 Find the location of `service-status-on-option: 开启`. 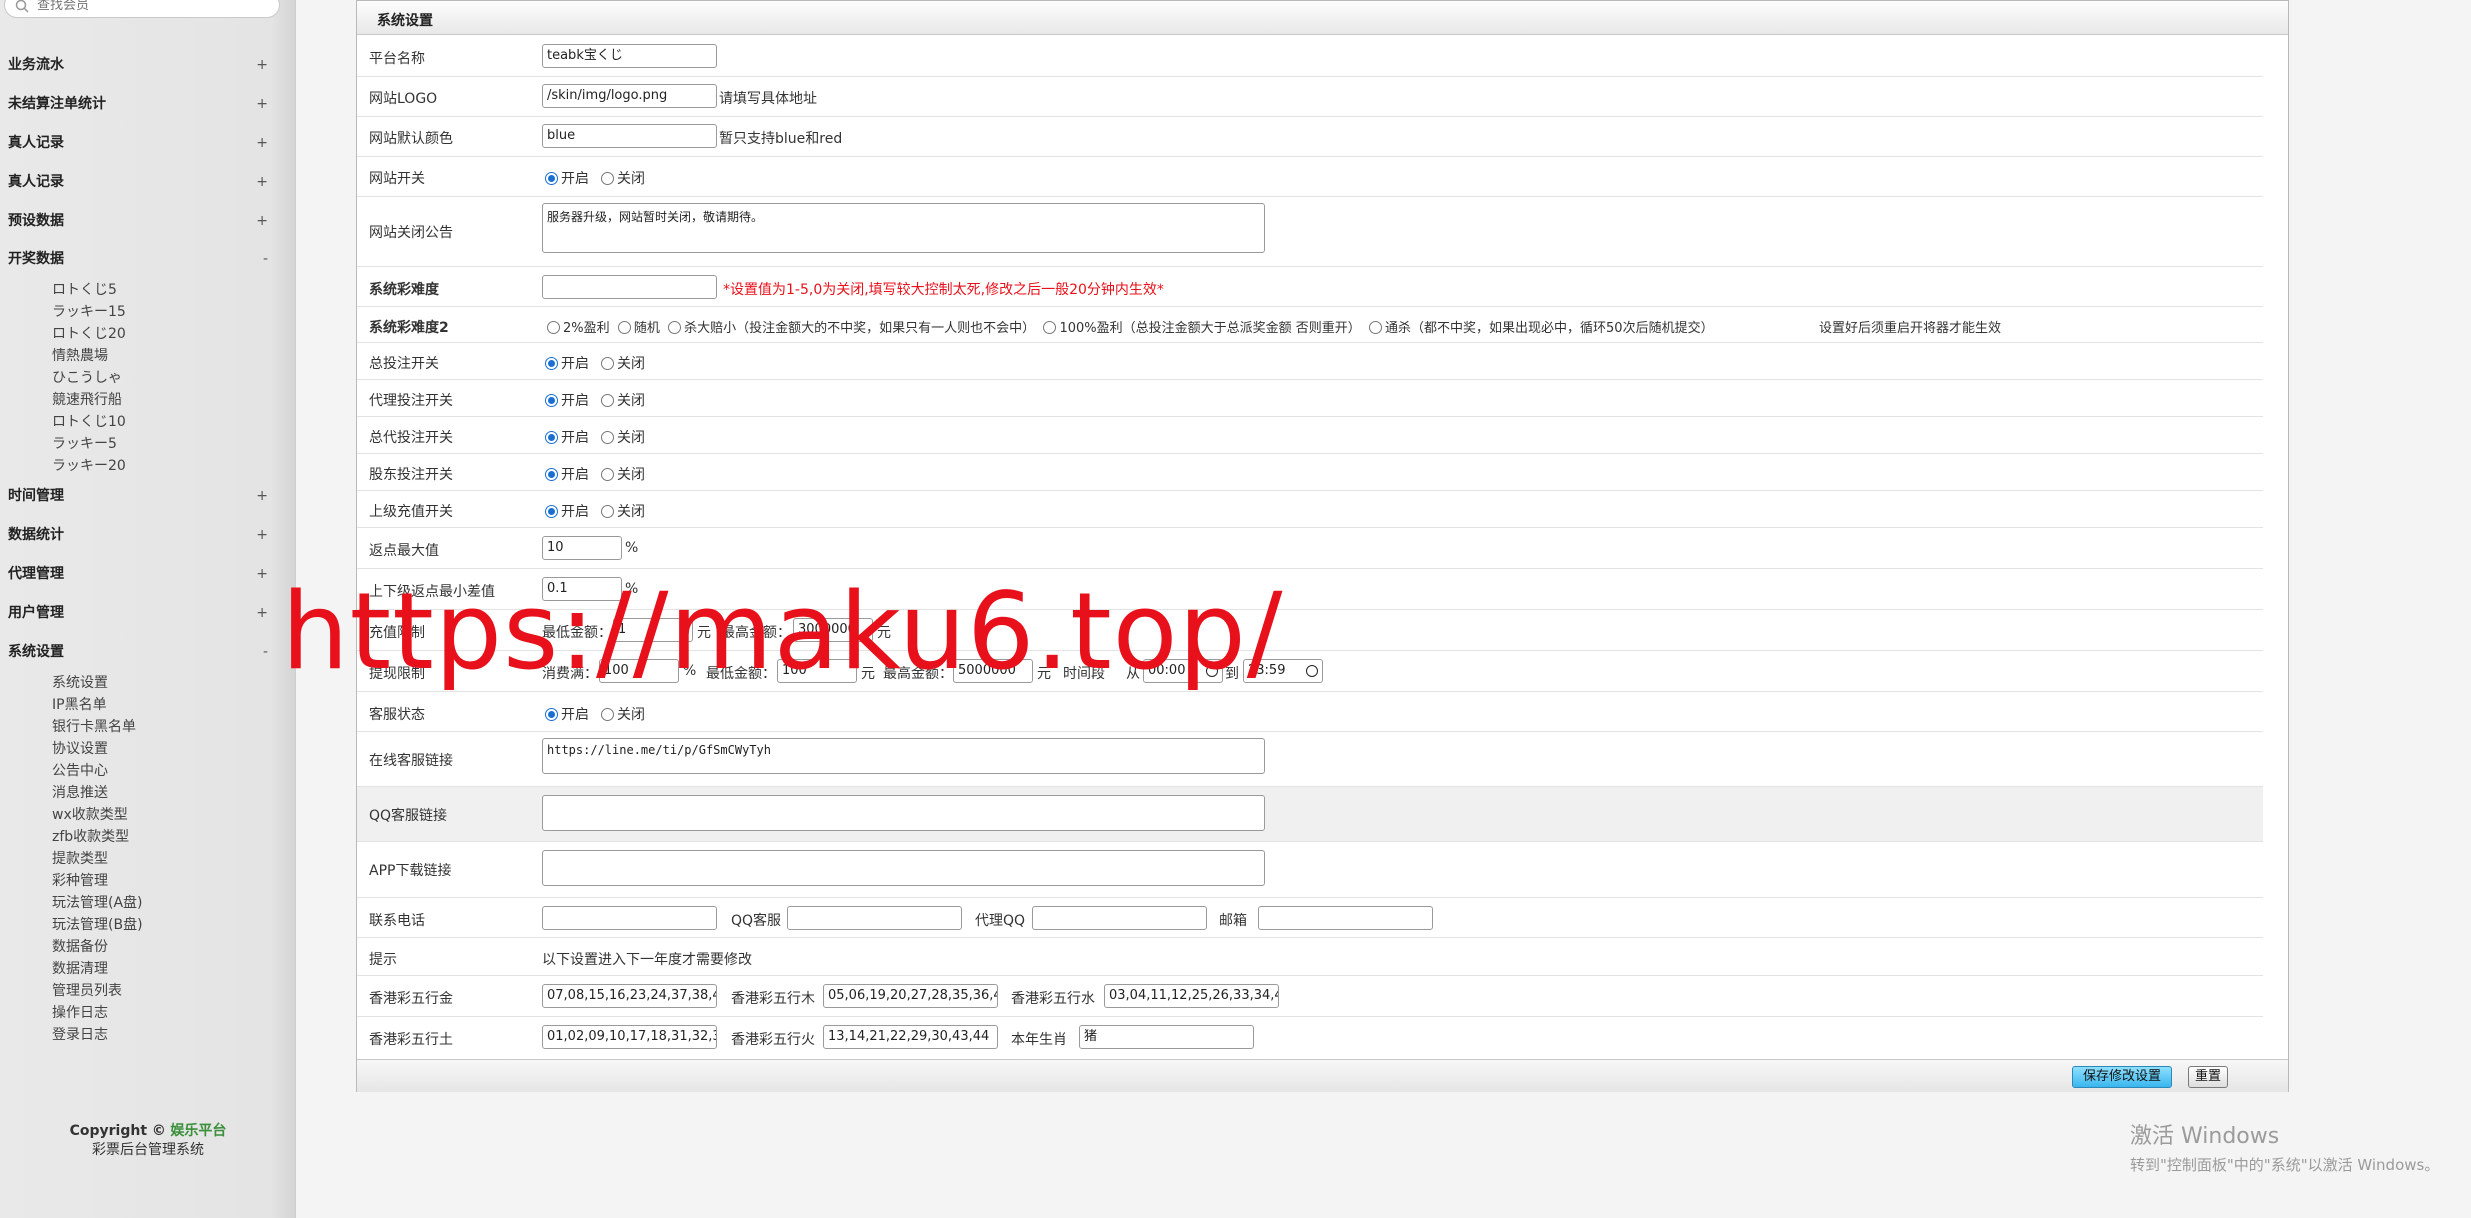

service-status-on-option: 开启 is located at coordinates (567, 714).